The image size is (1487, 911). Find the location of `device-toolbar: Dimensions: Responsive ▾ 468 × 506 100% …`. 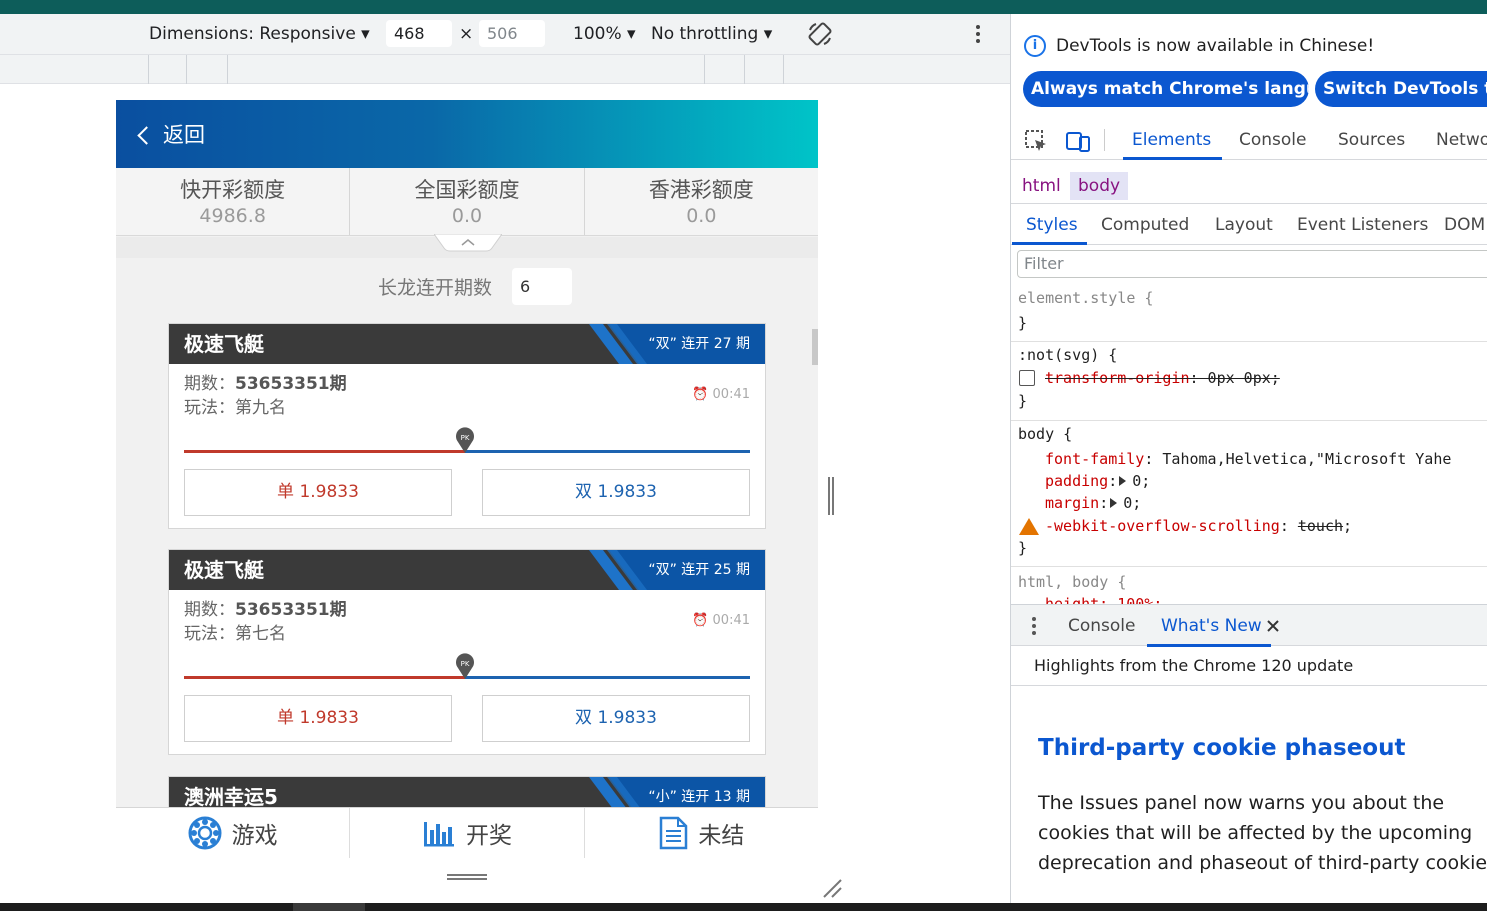

device-toolbar: Dimensions: Responsive ▾ 468 × 506 100% … is located at coordinates (505, 34).